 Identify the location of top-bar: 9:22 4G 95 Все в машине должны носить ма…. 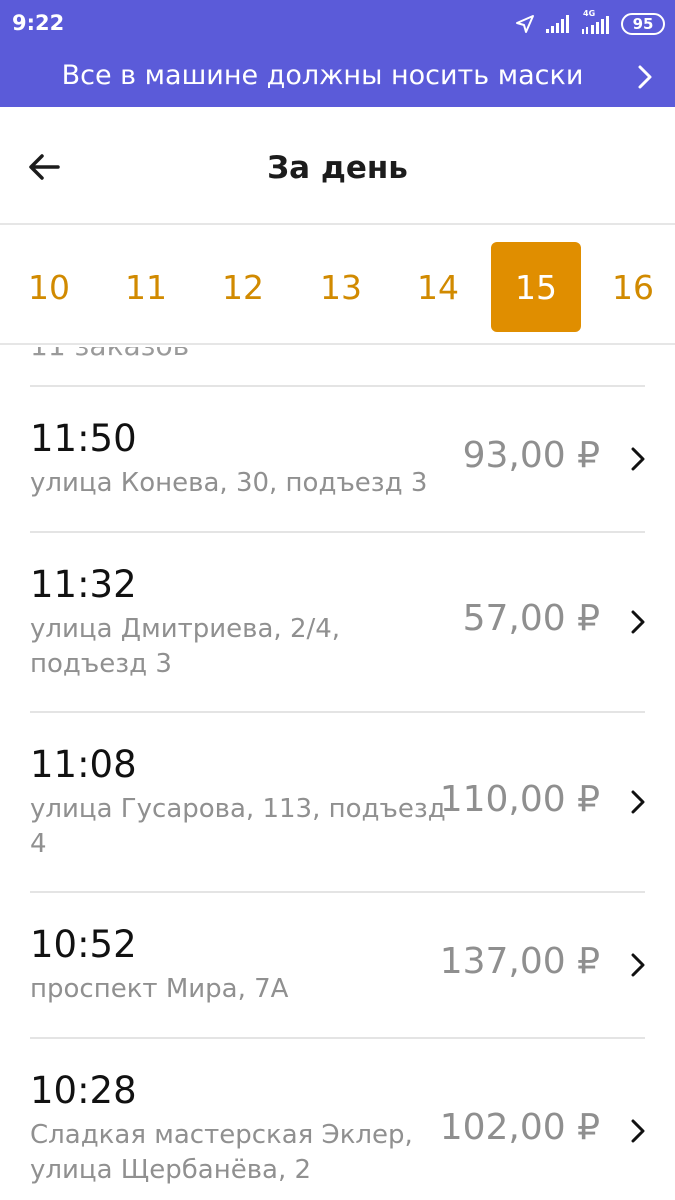
(337, 53).